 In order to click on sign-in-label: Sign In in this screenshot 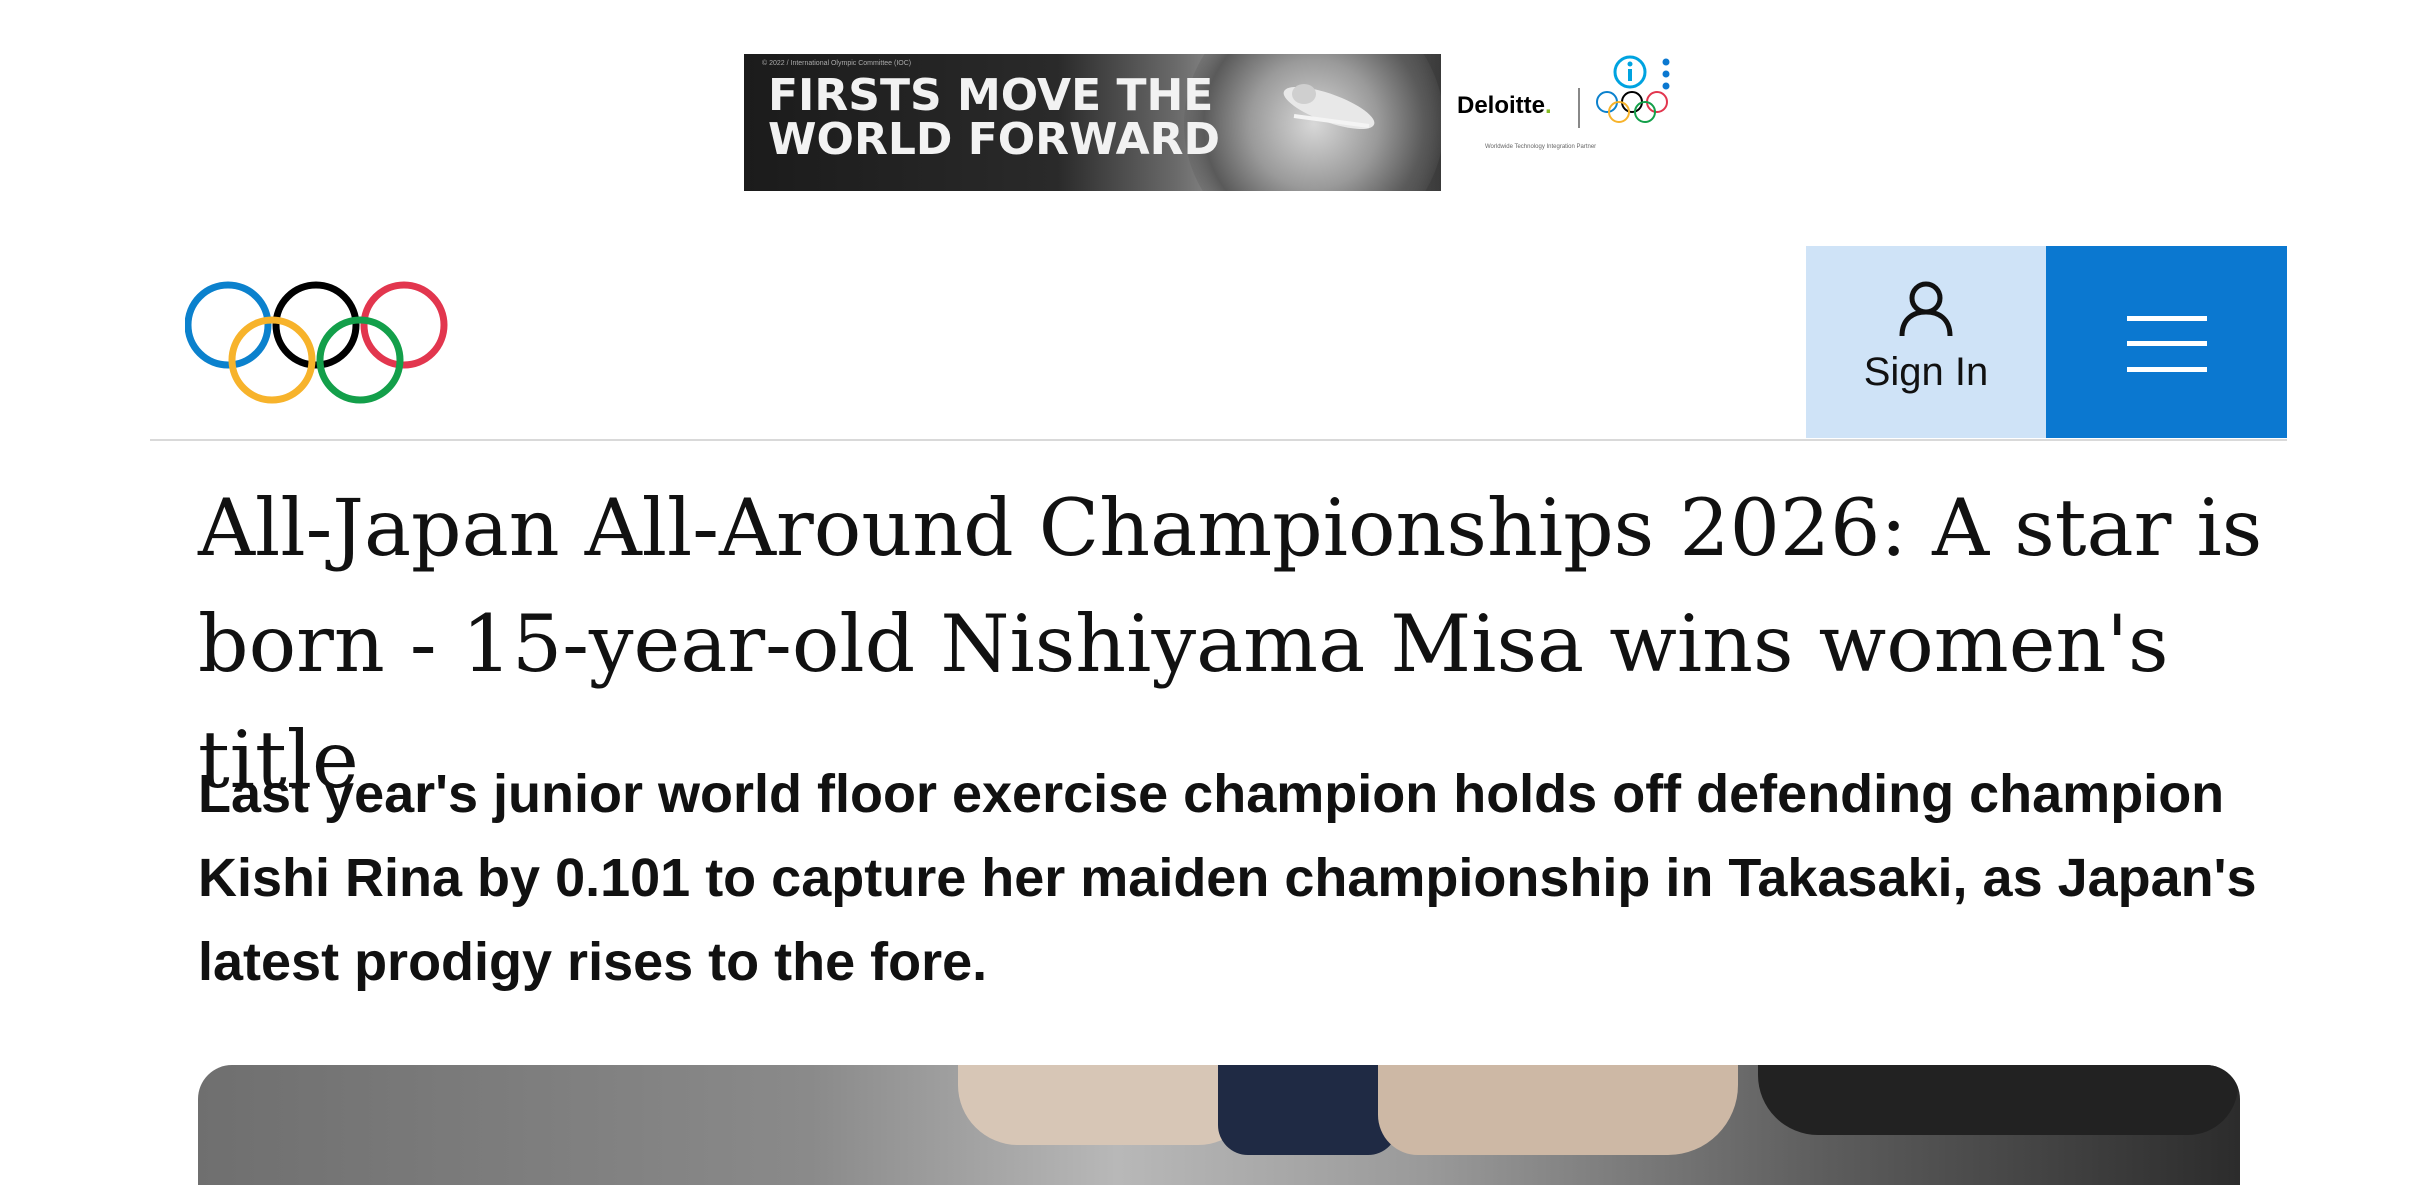, I will do `click(1926, 372)`.